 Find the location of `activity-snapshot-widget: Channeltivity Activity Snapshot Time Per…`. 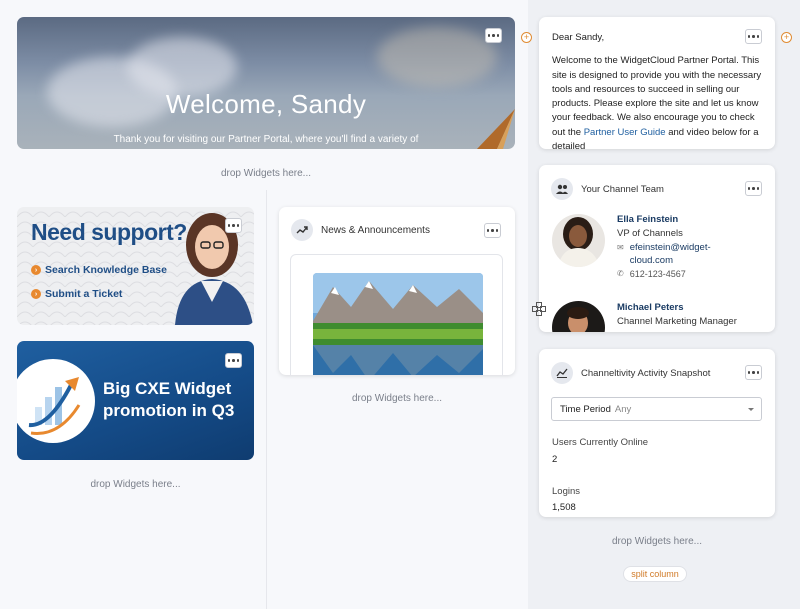

activity-snapshot-widget: Channeltivity Activity Snapshot Time Per… is located at coordinates (657, 433).